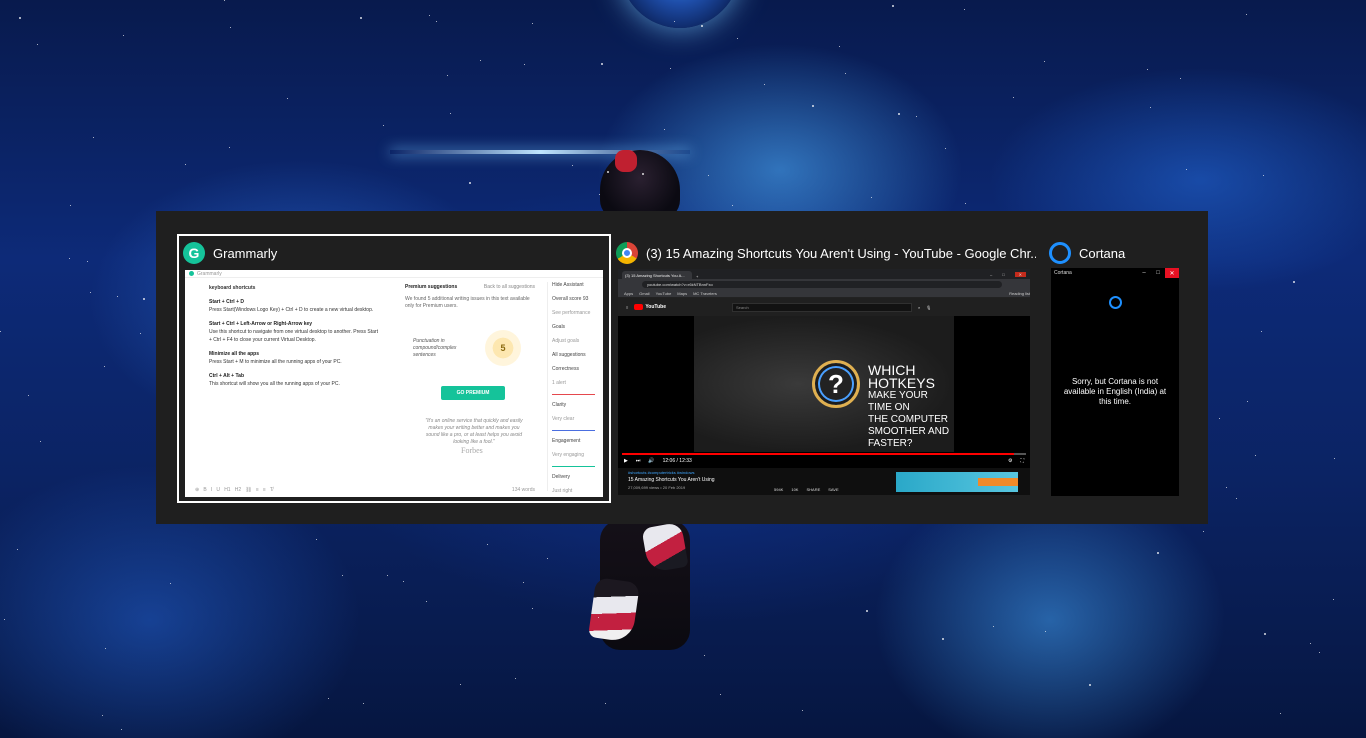  What do you see at coordinates (663, 293) in the screenshot?
I see `bookmark-item: YouTube` at bounding box center [663, 293].